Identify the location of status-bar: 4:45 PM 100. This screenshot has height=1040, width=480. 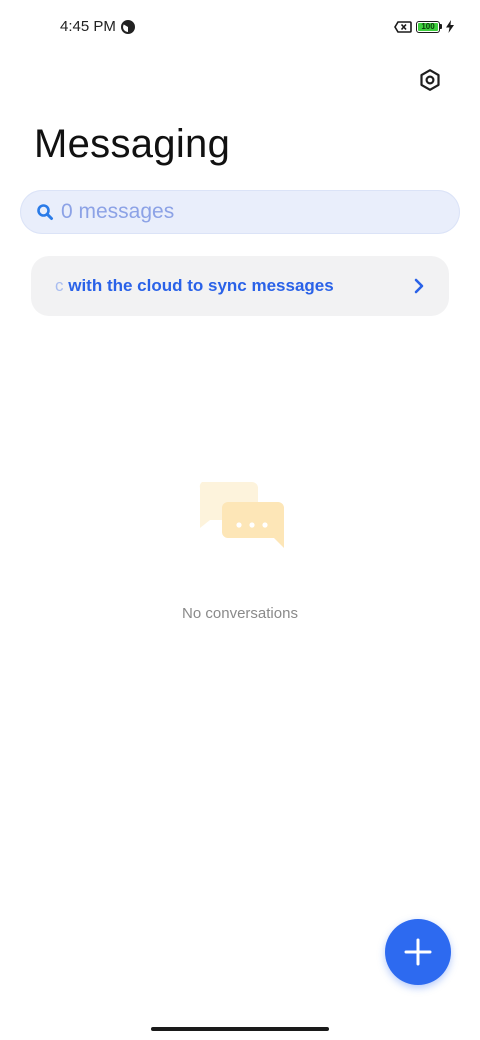
(240, 28).